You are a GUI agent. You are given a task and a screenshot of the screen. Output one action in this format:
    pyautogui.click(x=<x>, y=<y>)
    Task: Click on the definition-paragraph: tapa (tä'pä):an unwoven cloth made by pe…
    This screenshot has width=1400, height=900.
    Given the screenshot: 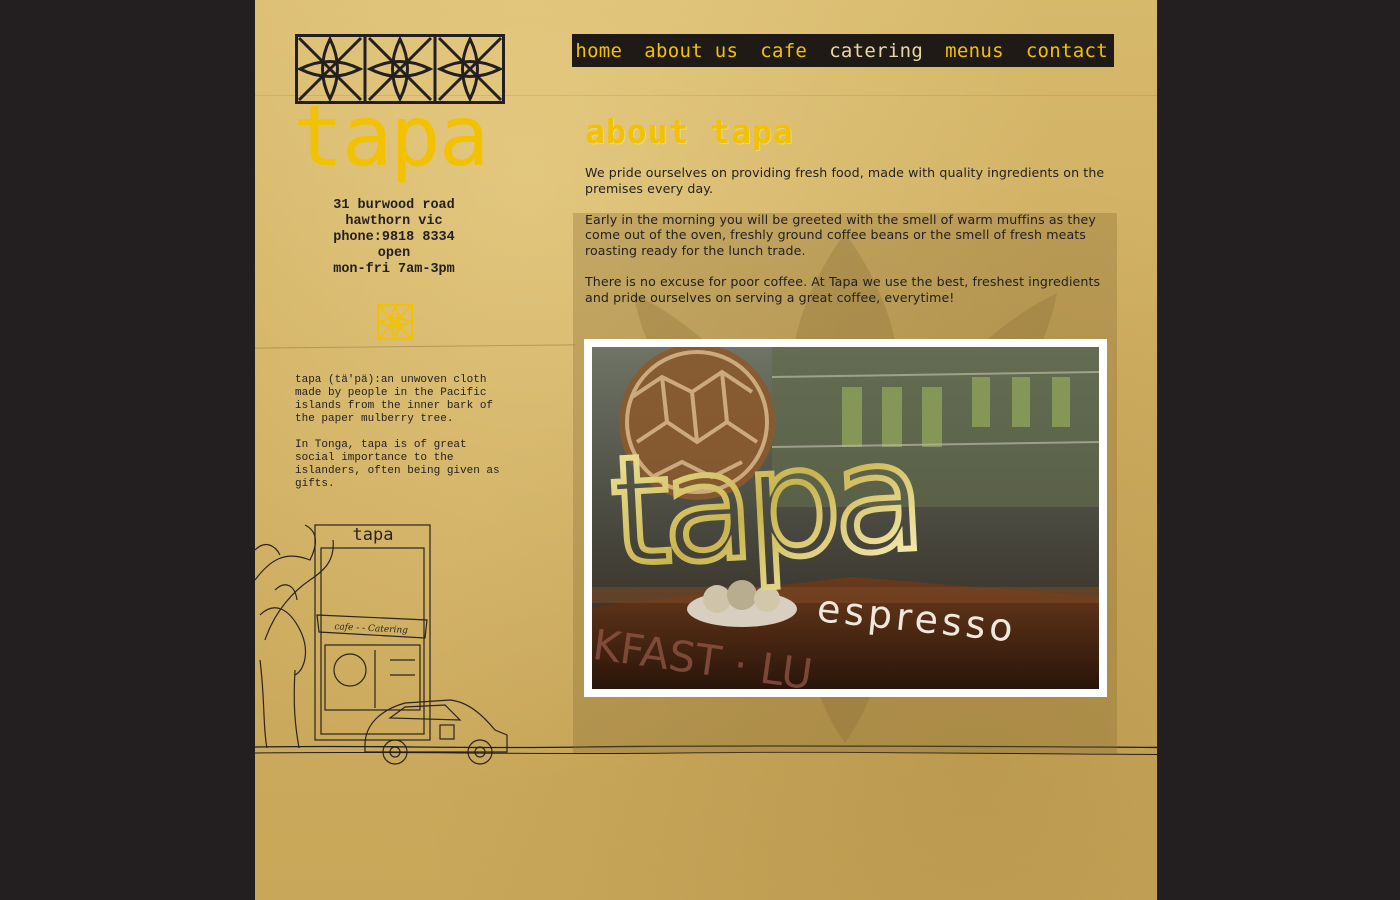 What is the action you would take?
    pyautogui.click(x=394, y=399)
    